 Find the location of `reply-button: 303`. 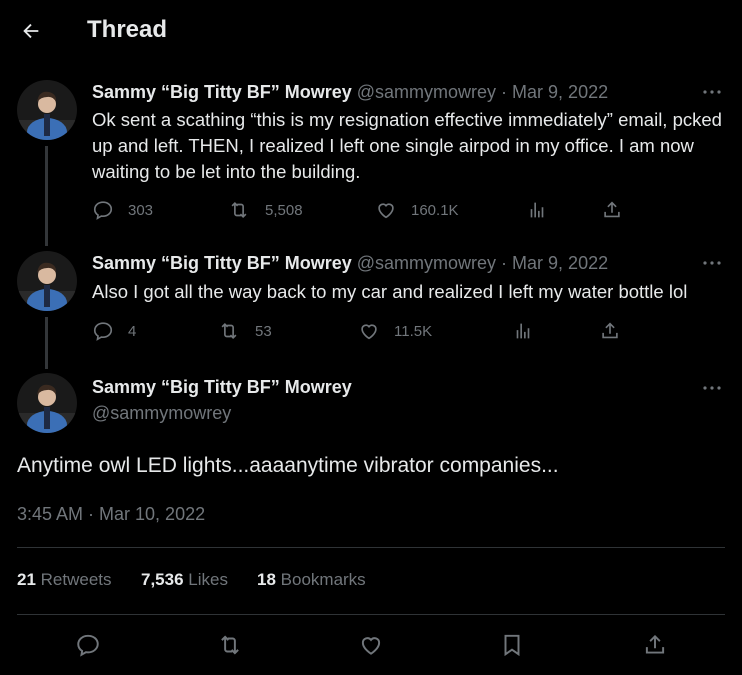

reply-button: 303 is located at coordinates (122, 210).